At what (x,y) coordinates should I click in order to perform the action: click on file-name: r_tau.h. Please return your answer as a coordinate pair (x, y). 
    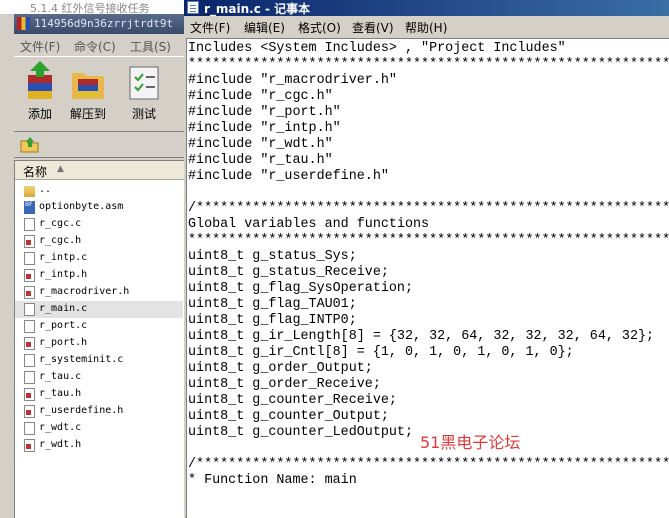
    Looking at the image, I should click on (60, 393).